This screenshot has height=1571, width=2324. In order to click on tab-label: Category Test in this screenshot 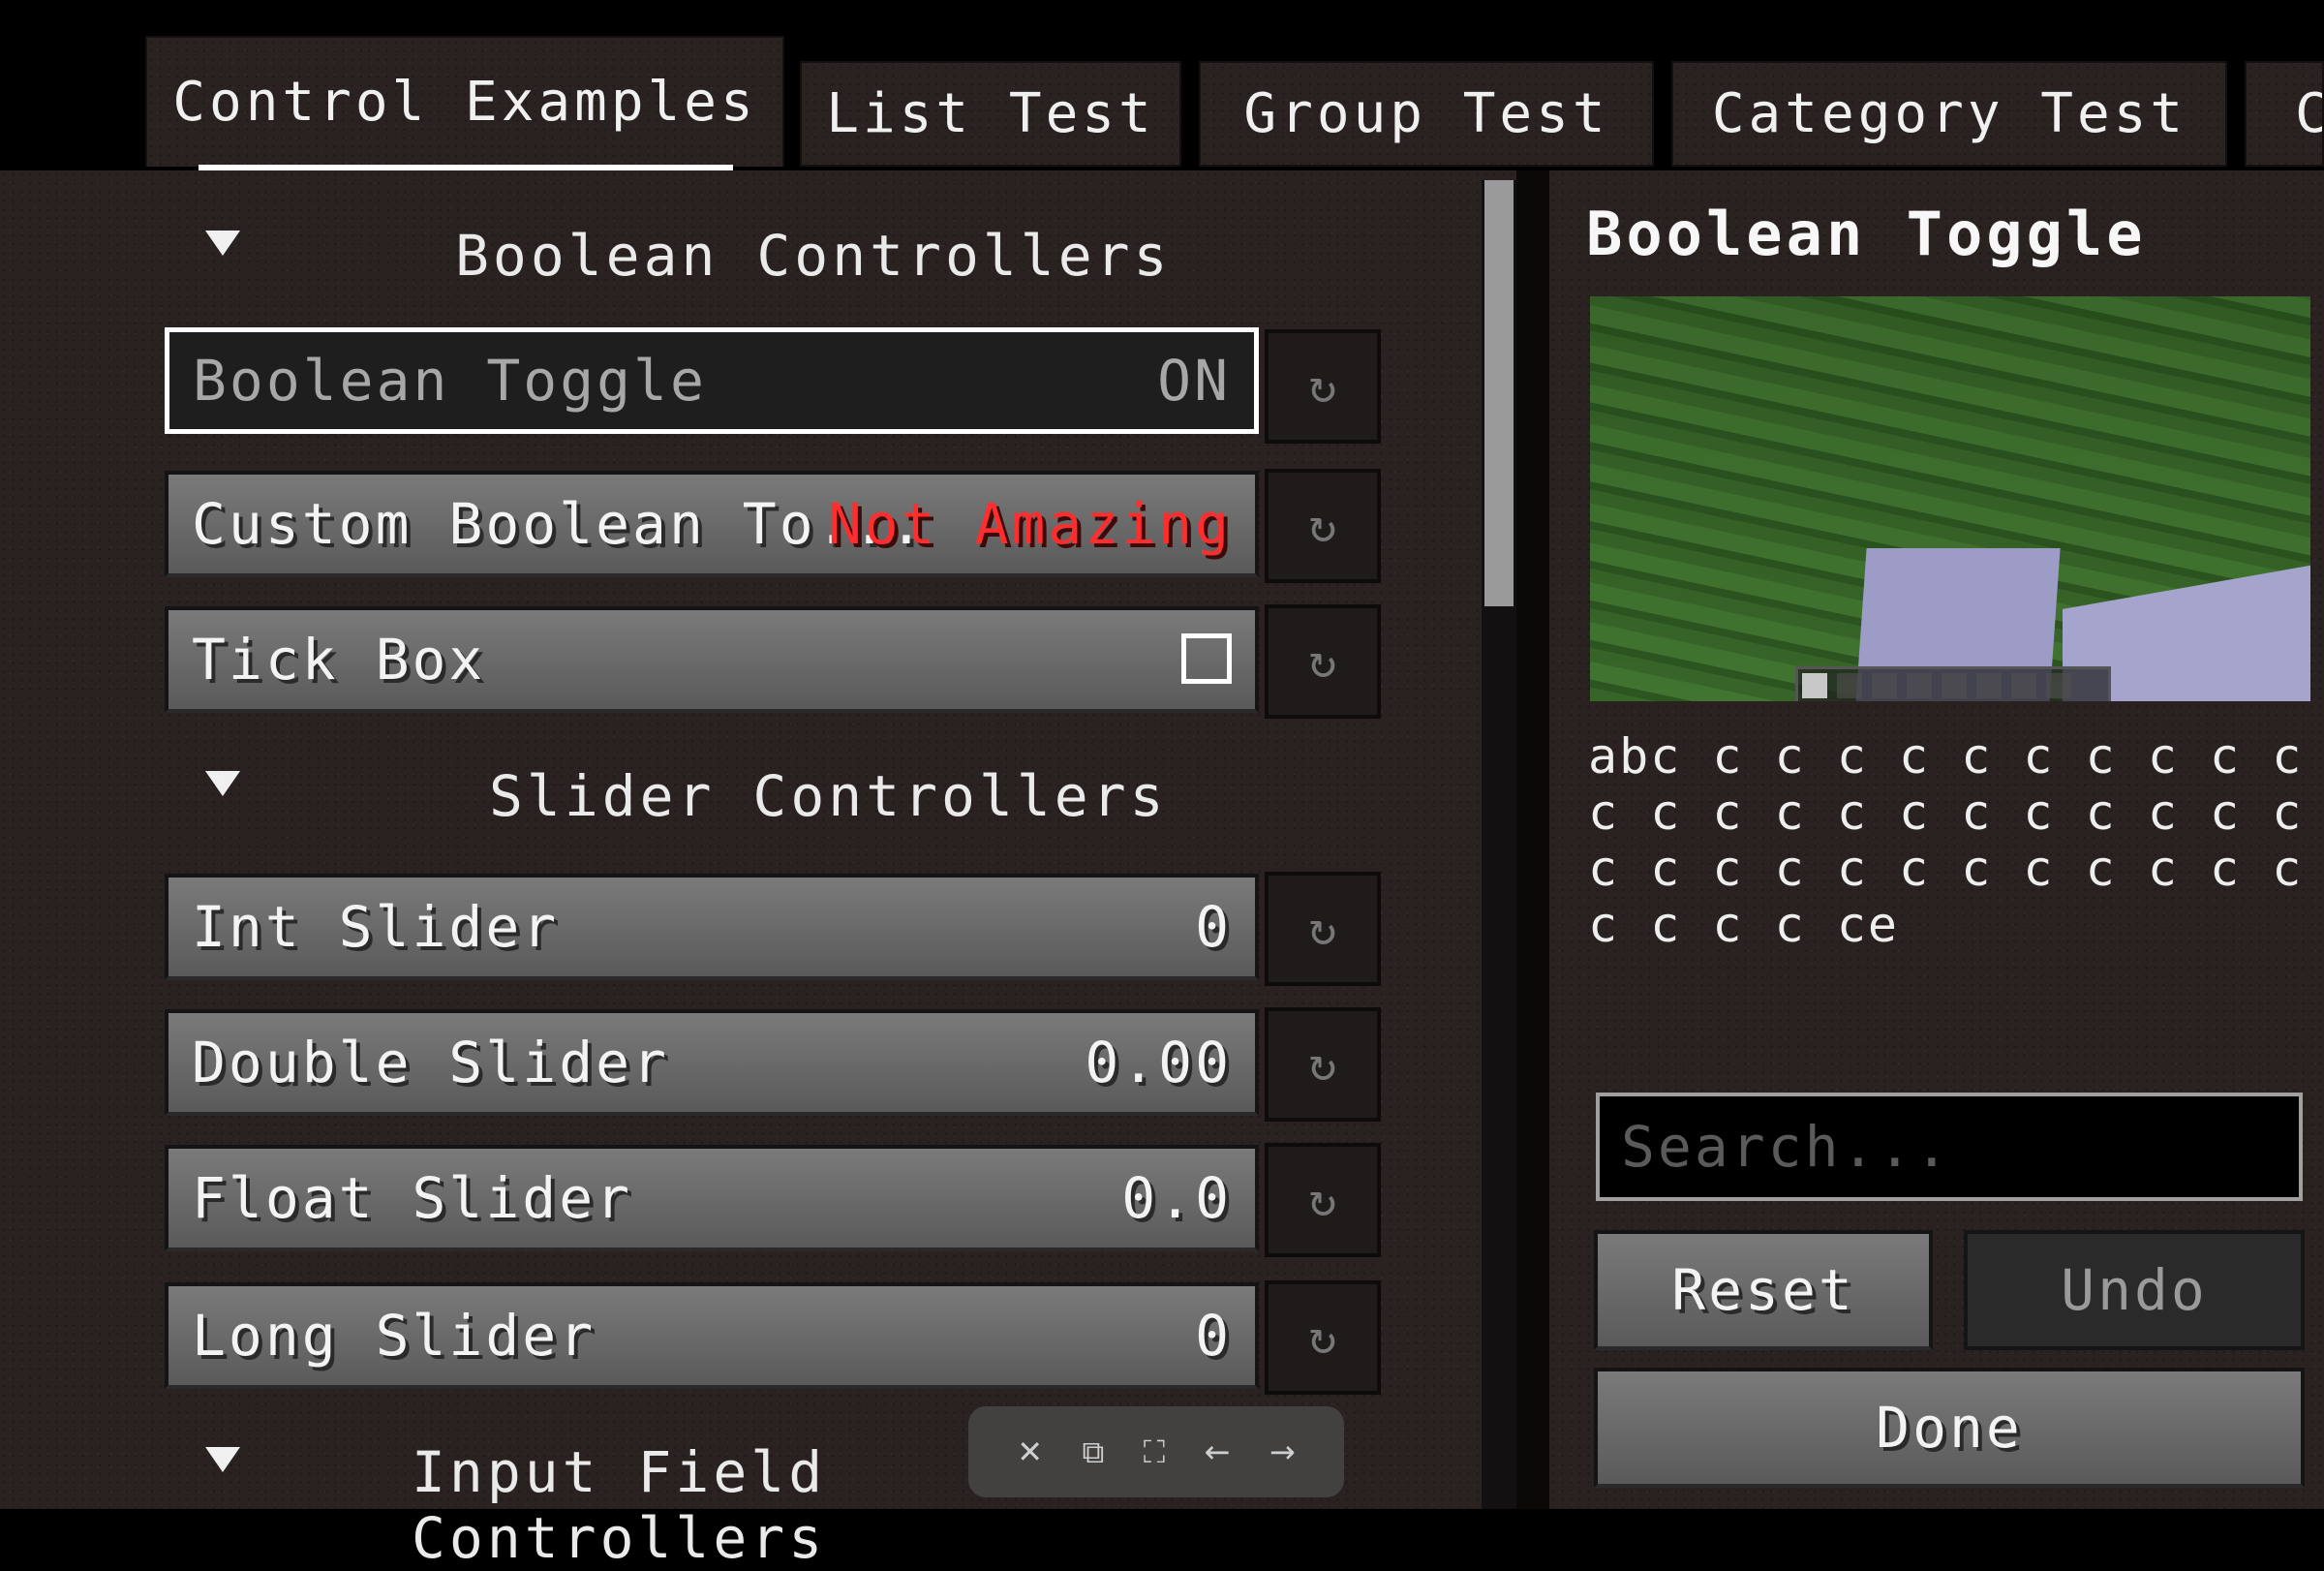, I will do `click(1949, 113)`.